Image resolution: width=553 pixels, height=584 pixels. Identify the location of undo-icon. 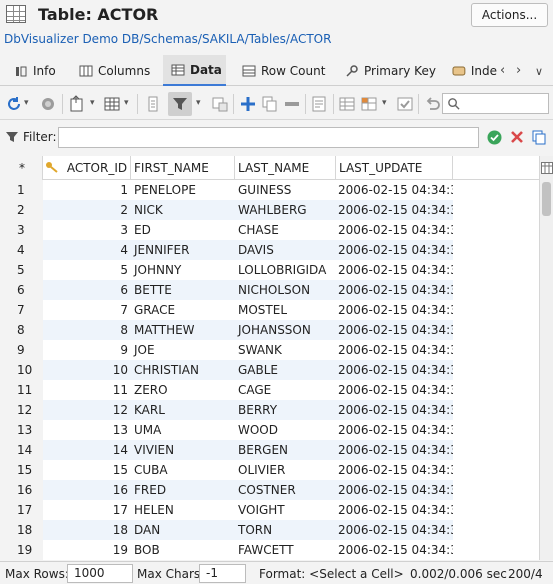
(432, 104).